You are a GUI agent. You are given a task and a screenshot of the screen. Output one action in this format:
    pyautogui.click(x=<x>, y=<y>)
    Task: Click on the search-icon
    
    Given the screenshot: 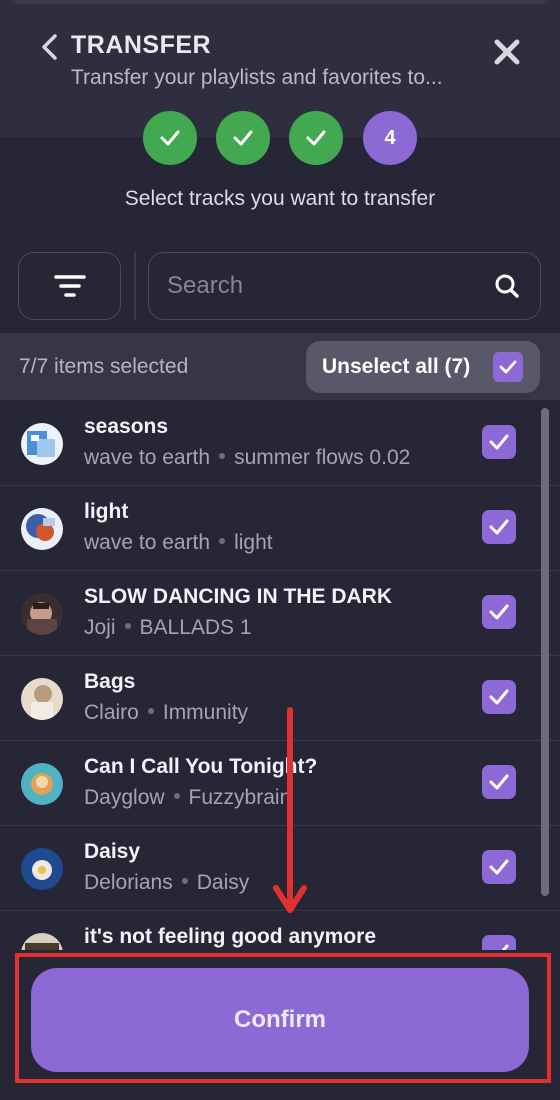 What is the action you would take?
    pyautogui.click(x=507, y=286)
    